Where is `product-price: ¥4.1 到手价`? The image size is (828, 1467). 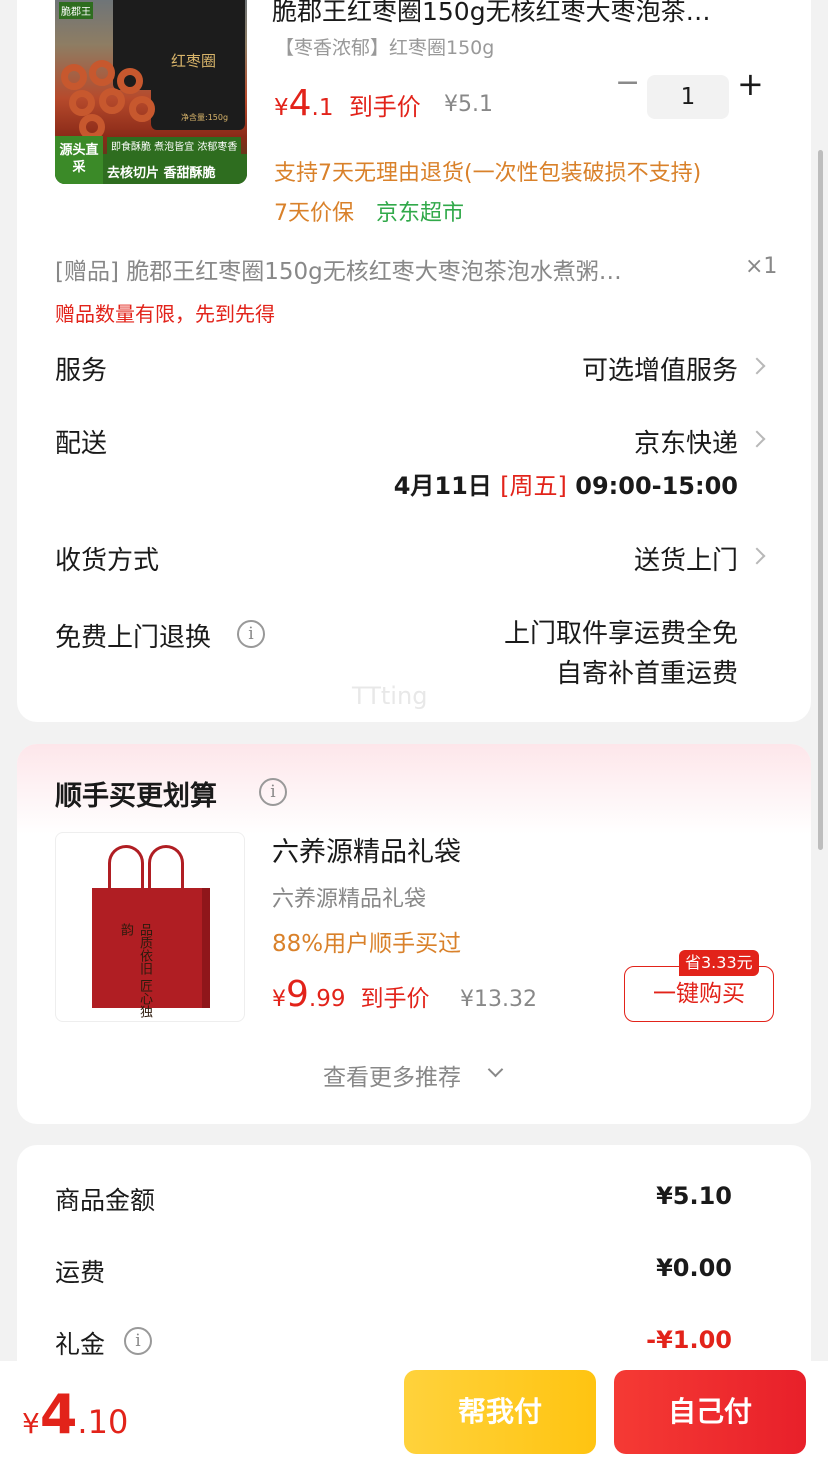 product-price: ¥4.1 到手价 is located at coordinates (347, 103).